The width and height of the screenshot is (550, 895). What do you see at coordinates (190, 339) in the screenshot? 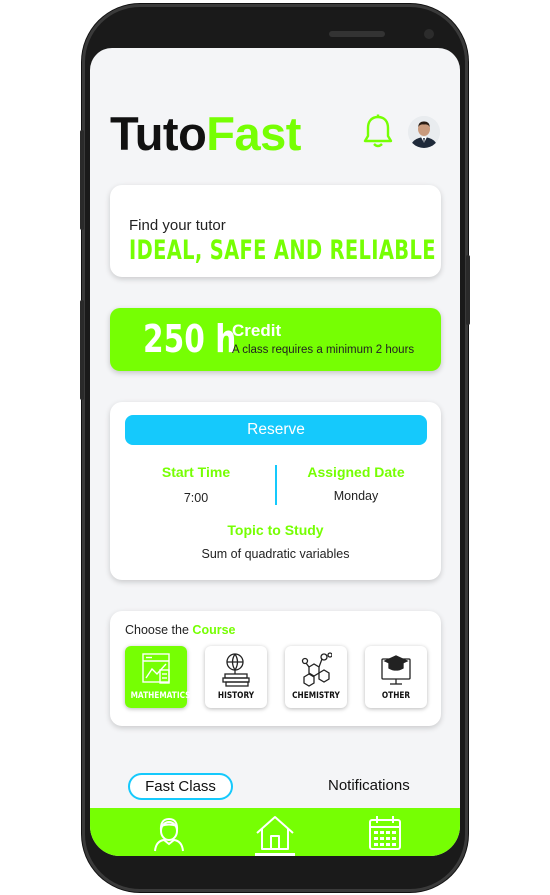
I see `credit-hours: 250 h` at bounding box center [190, 339].